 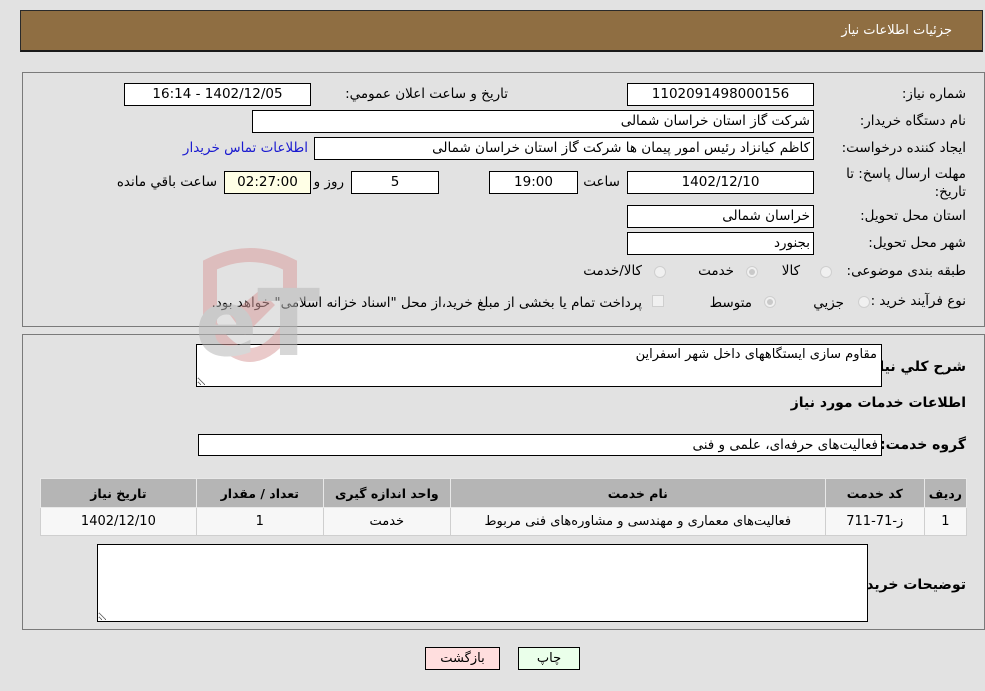 I want to click on purchase-option-minor: جزیي, so click(x=828, y=303).